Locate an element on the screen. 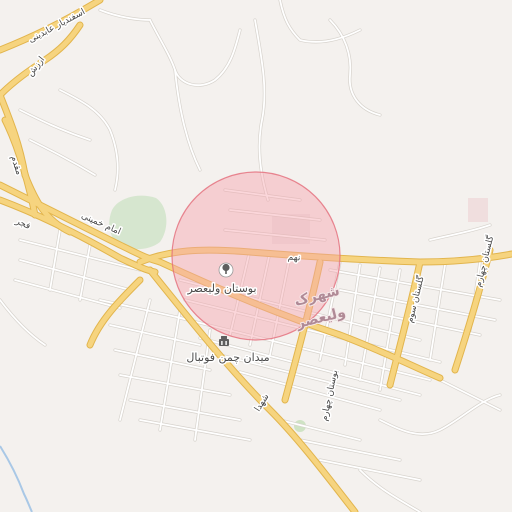  street-label-nahom: نهم is located at coordinates (293, 258).